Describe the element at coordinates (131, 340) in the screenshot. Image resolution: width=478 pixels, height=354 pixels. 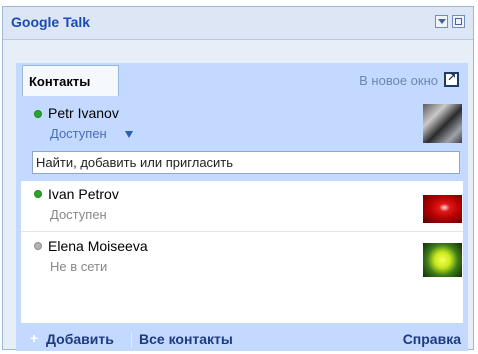
I see `footer-divider` at that location.